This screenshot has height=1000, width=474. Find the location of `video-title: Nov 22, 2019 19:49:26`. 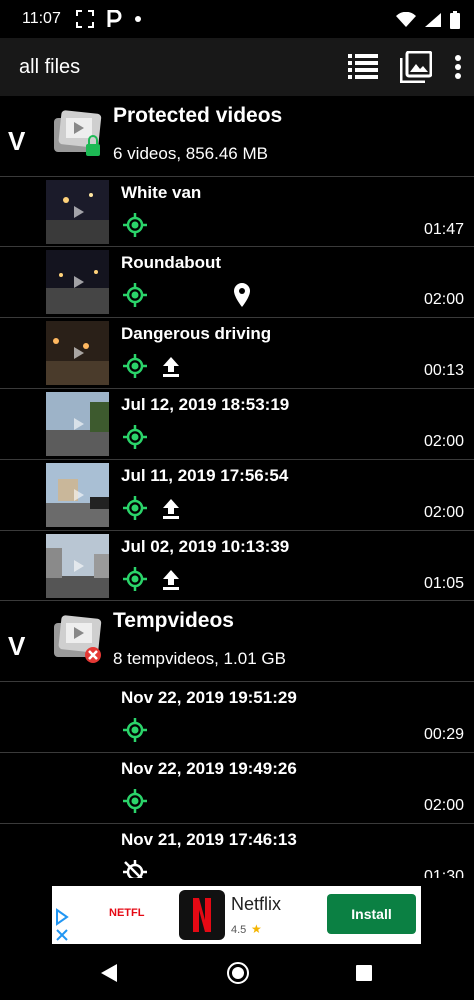

video-title: Nov 22, 2019 19:49:26 is located at coordinates (209, 768).